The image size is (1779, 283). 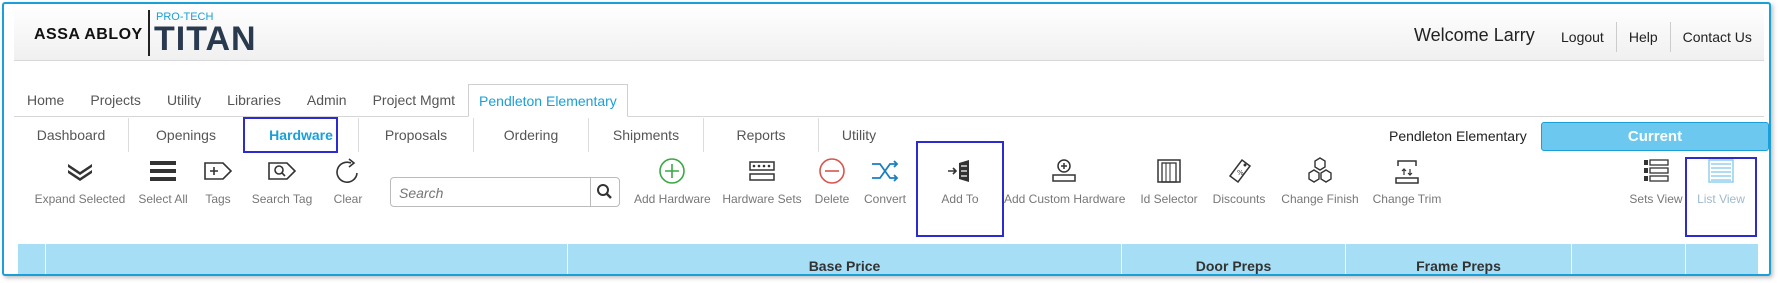 I want to click on tab-admin: Admin, so click(x=327, y=100).